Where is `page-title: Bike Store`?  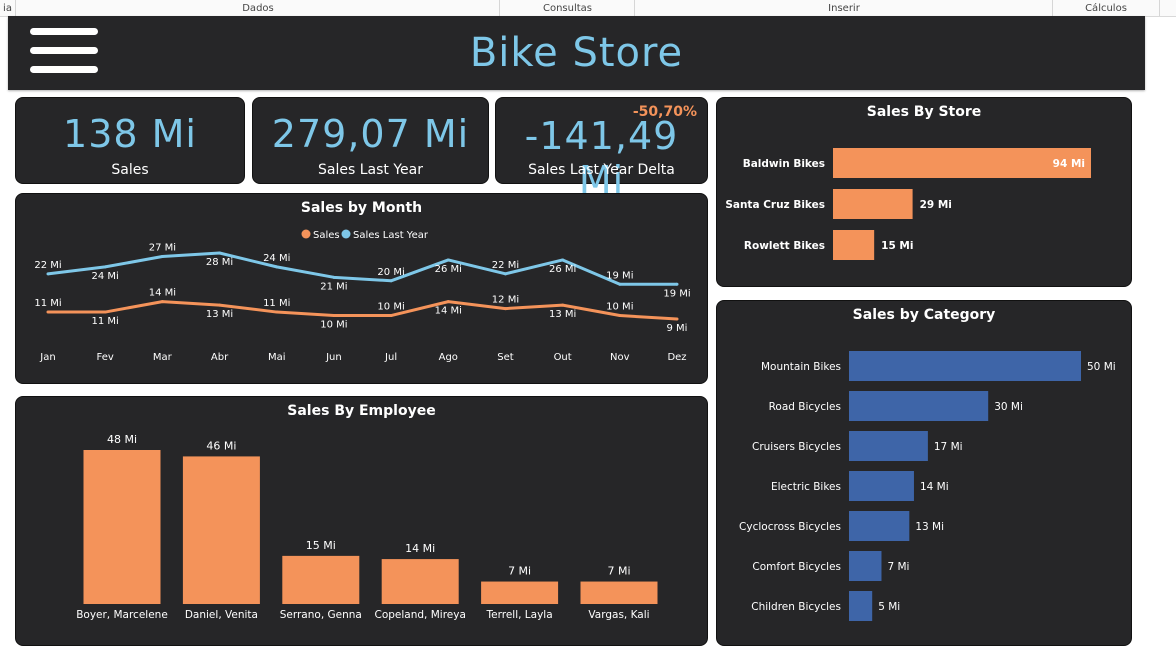 page-title: Bike Store is located at coordinates (576, 53).